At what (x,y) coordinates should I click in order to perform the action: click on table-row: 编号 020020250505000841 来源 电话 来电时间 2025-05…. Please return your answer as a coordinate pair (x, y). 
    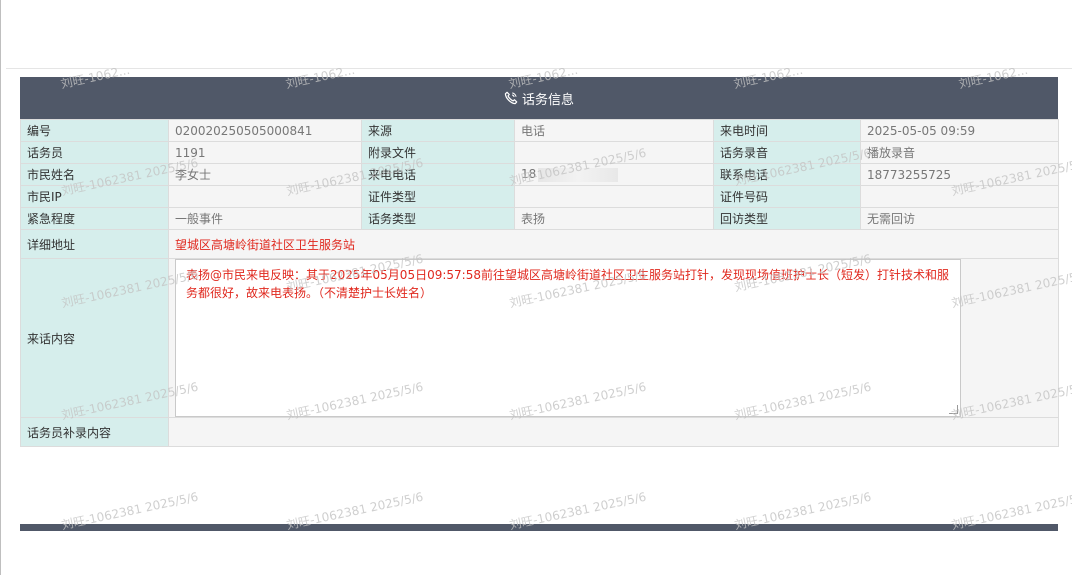
    Looking at the image, I should click on (539, 130).